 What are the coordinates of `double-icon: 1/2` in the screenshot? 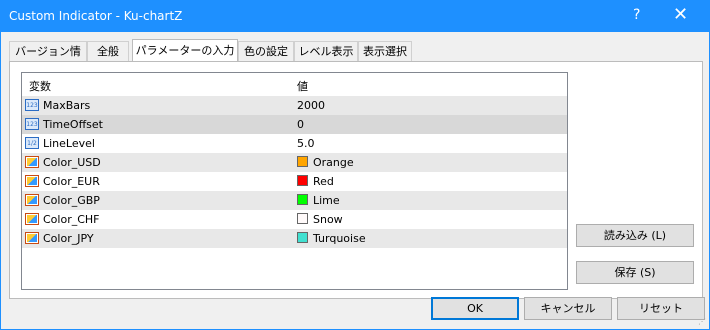 It's located at (32, 143).